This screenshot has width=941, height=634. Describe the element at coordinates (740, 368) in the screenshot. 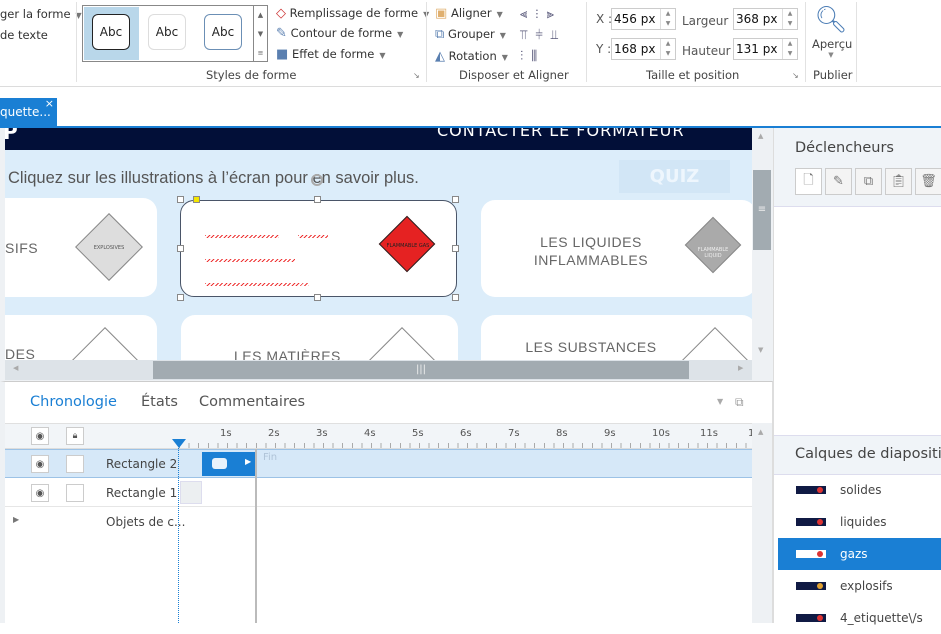

I see `scroll-right-icon: ▶` at that location.